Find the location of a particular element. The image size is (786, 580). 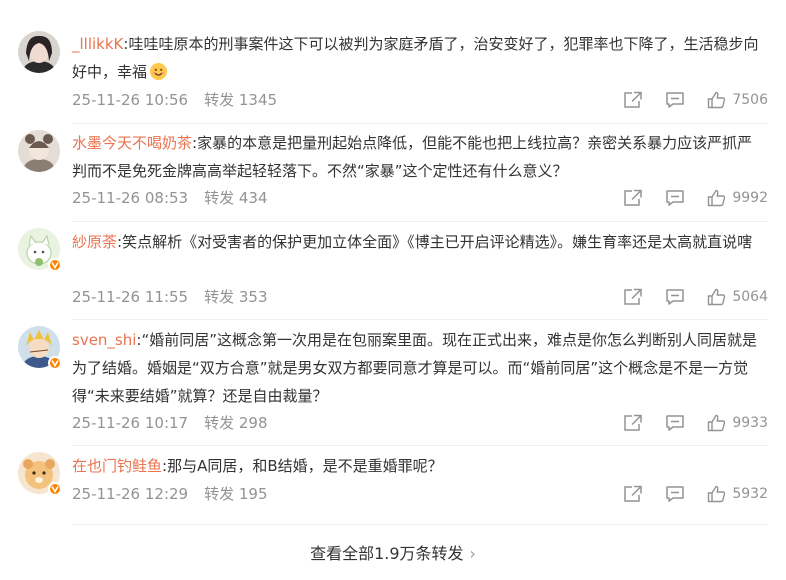

comment-meta: 25-11-26 10:17 转发 298 is located at coordinates (170, 423).